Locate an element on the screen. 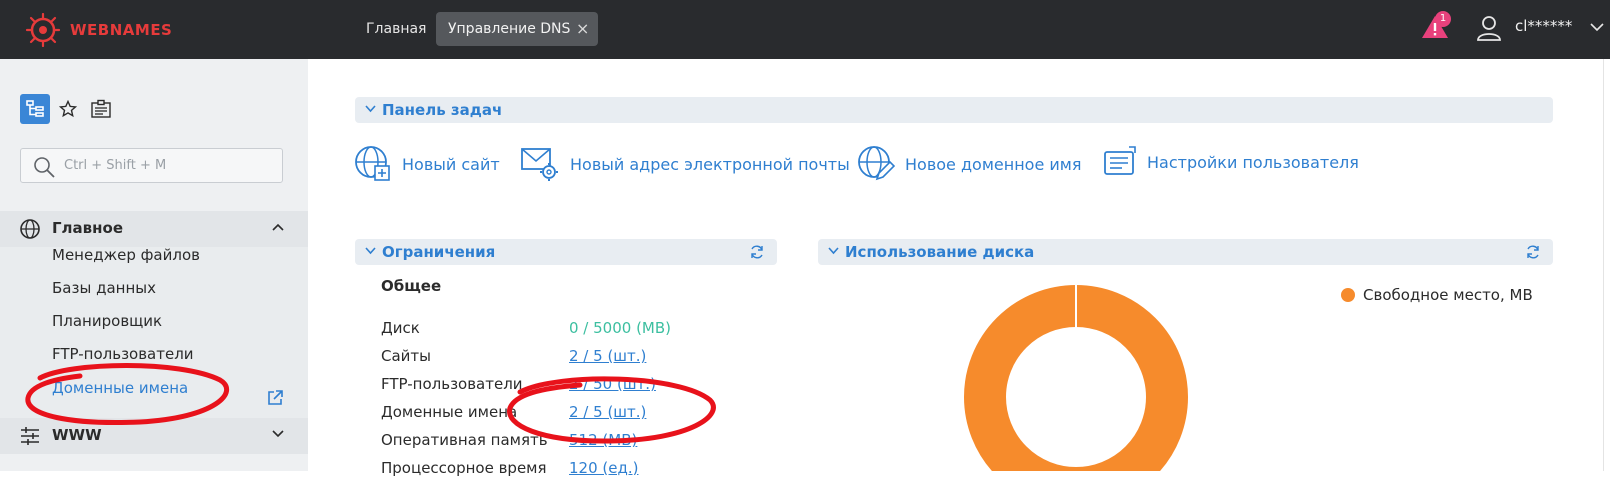 The height and width of the screenshot is (477, 1610). task-label: Новое доменное имя is located at coordinates (993, 164).